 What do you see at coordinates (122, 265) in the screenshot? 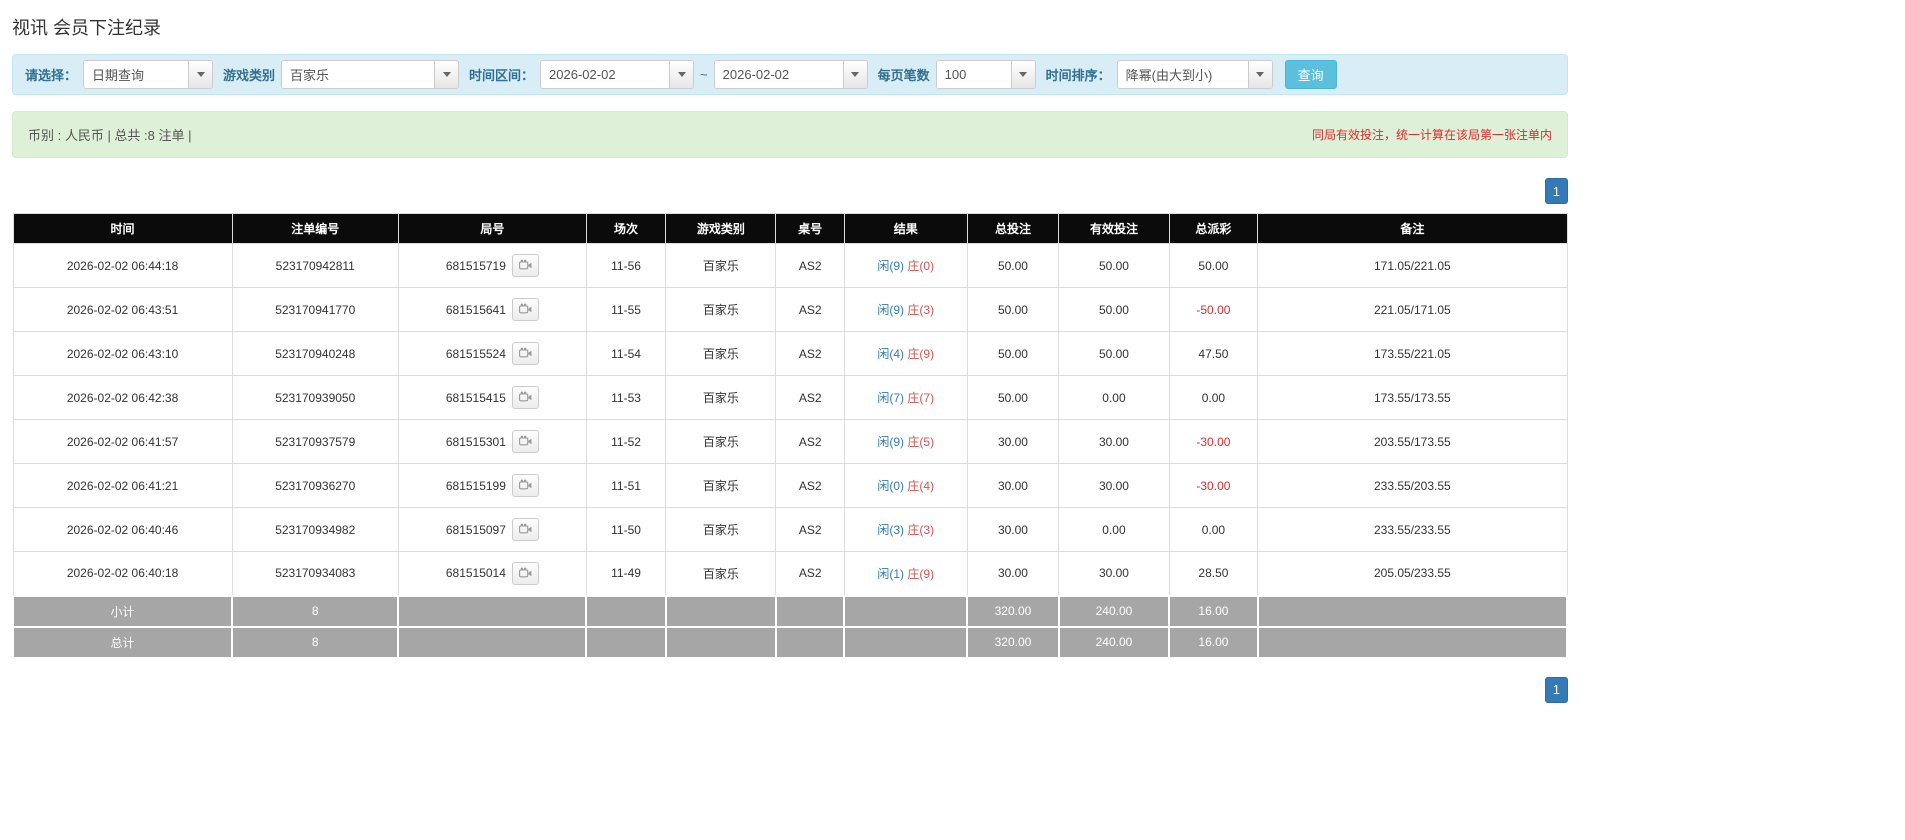
I see `time-cell: 2026-02-02 06:44:18` at bounding box center [122, 265].